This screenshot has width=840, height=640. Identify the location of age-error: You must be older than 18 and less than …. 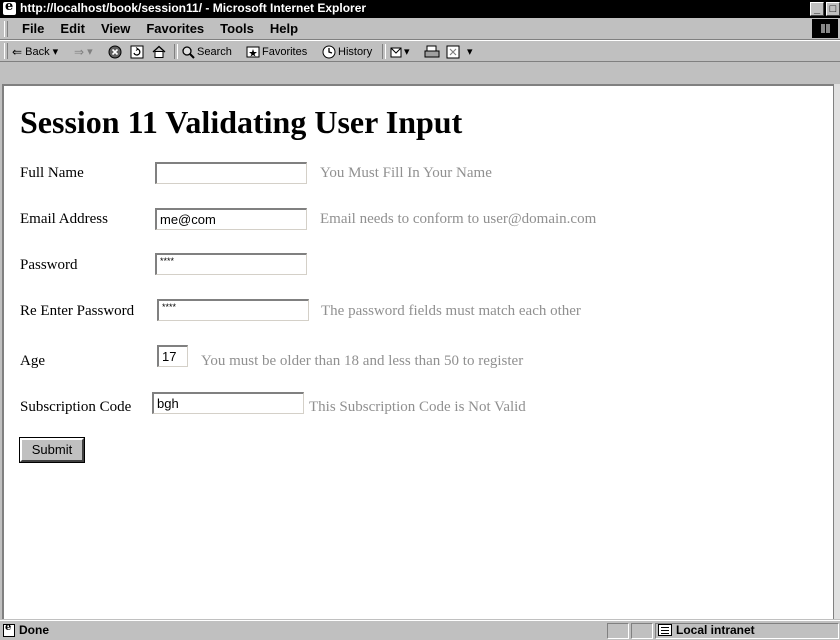
(362, 361).